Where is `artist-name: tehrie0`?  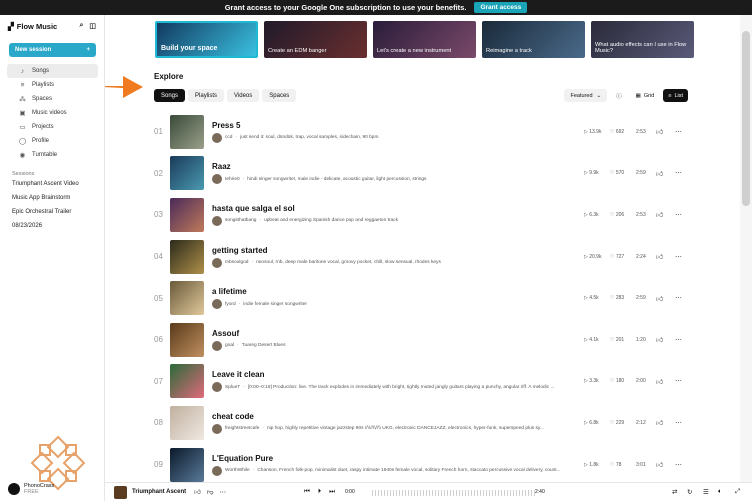 artist-name: tehrie0 is located at coordinates (232, 179).